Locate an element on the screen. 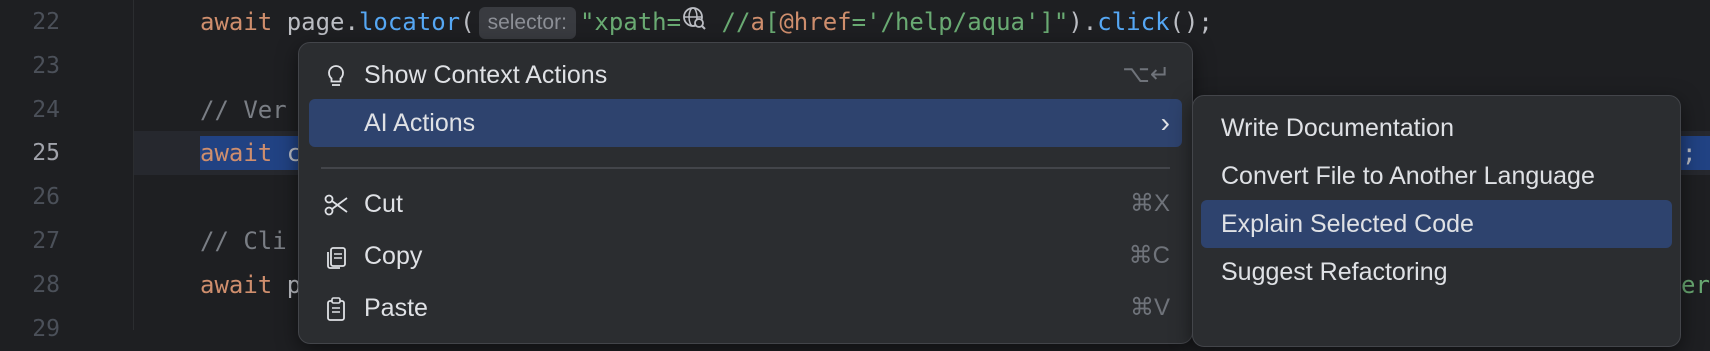 Image resolution: width=1710 pixels, height=351 pixels. code-line-25-tail: ; is located at coordinates (1689, 153).